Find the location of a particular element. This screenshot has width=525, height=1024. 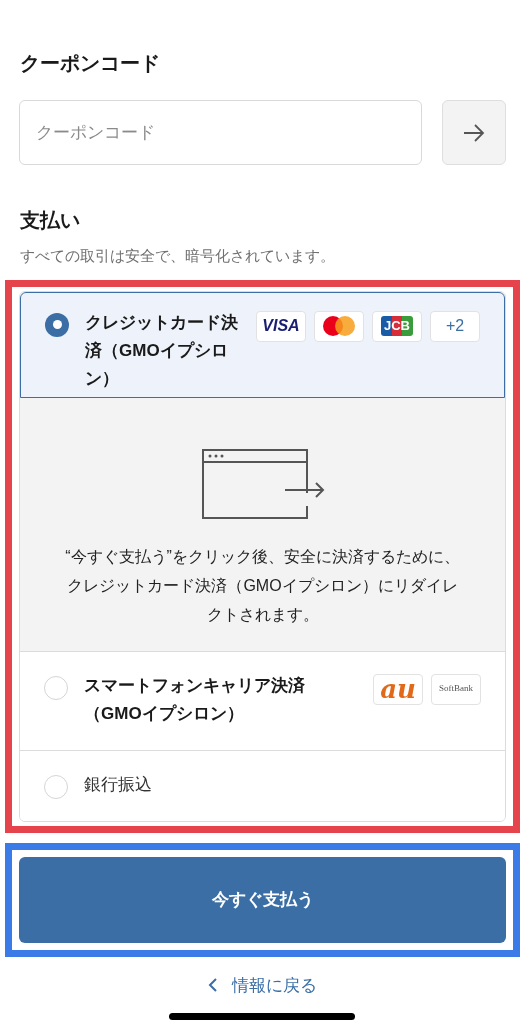

section-heading: 支払い is located at coordinates (50, 220).